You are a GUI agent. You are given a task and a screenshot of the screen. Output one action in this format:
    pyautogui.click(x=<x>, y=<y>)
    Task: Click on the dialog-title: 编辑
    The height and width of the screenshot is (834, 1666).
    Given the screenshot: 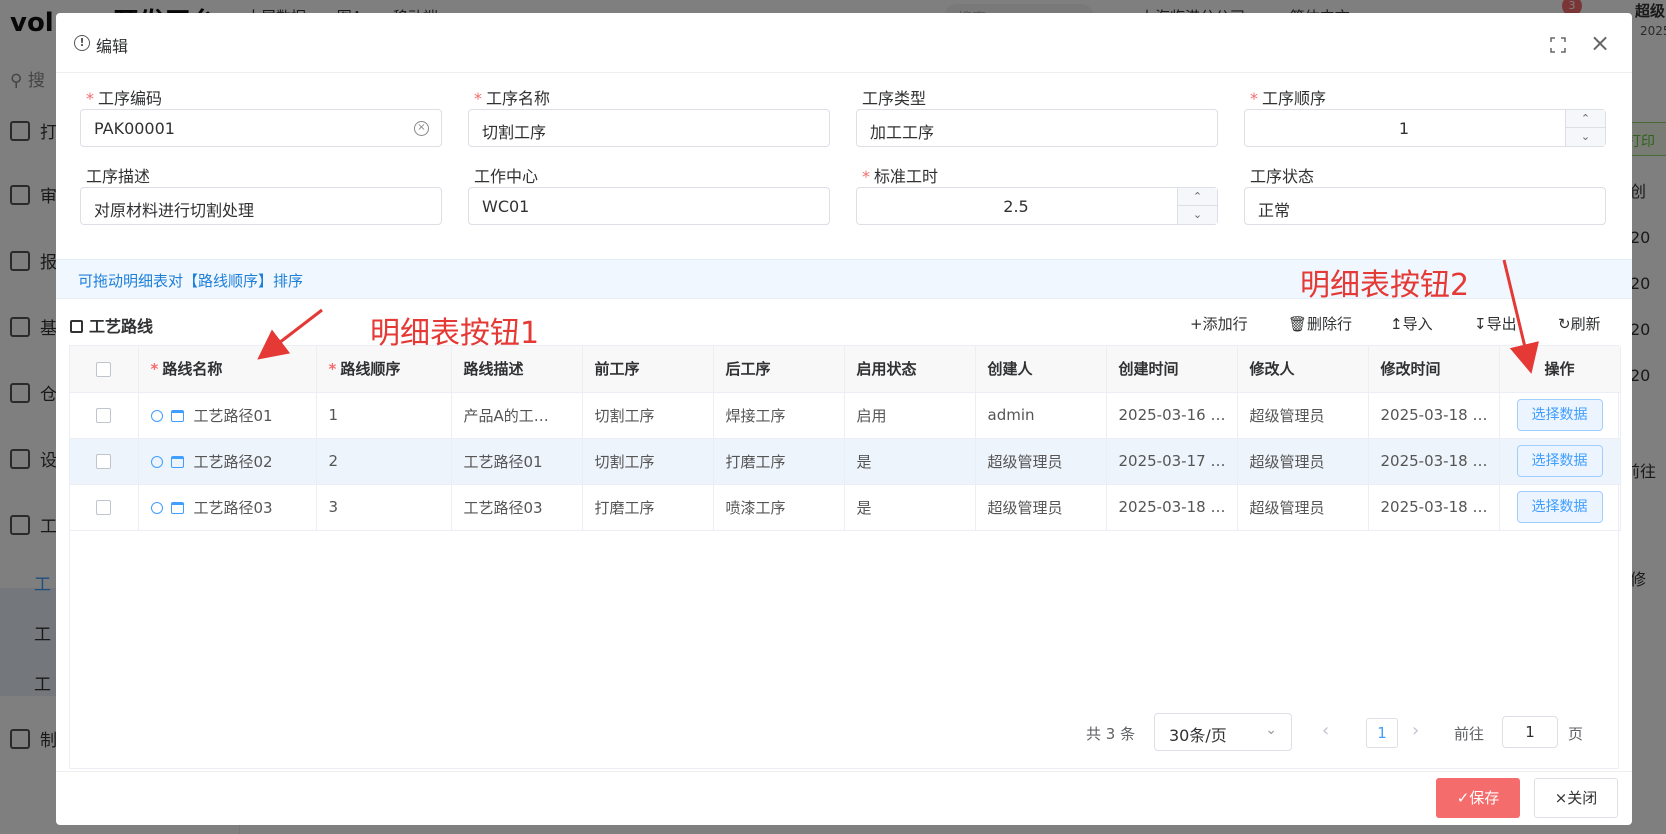 What is the action you would take?
    pyautogui.click(x=112, y=46)
    